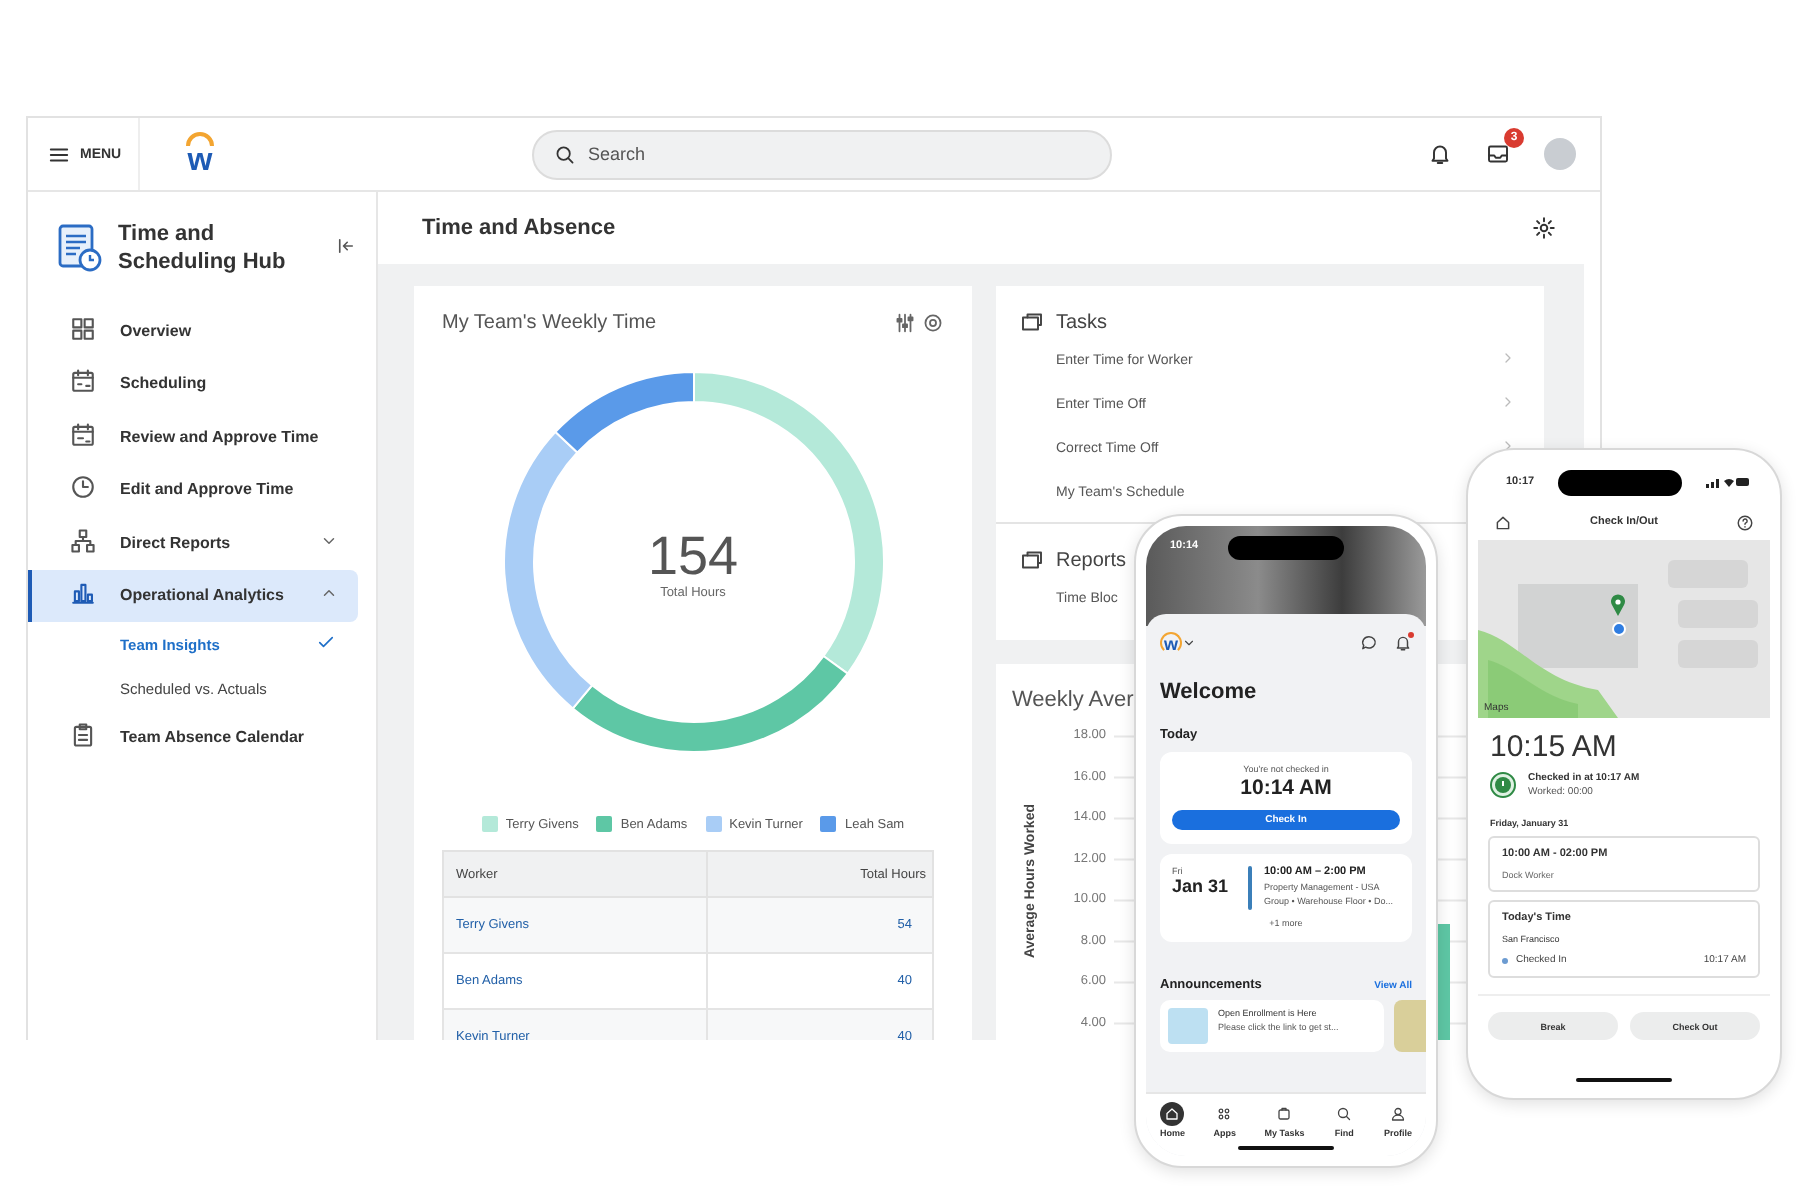 The height and width of the screenshot is (1200, 1800). What do you see at coordinates (1727, 482) in the screenshot?
I see `status-icons` at bounding box center [1727, 482].